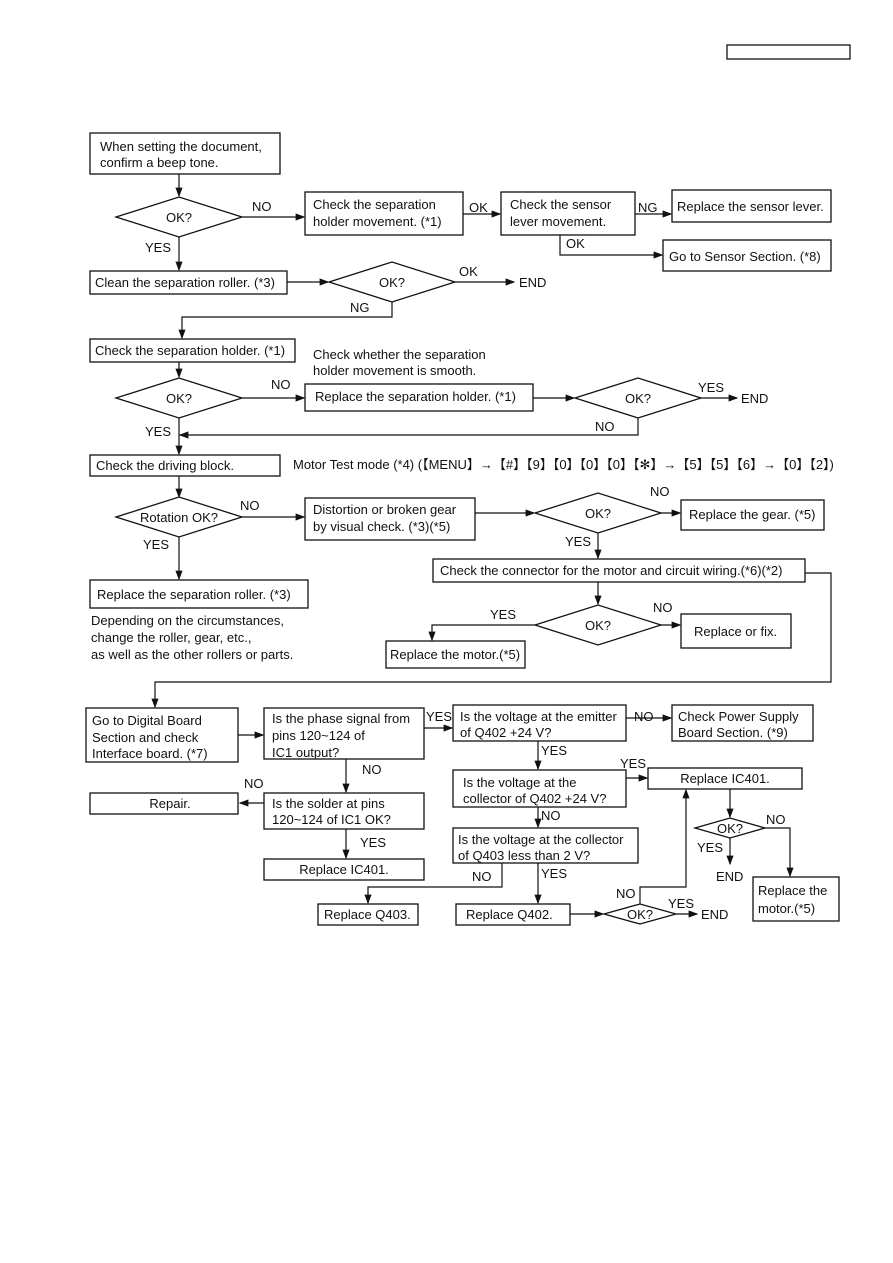  Describe the element at coordinates (328, 803) in the screenshot. I see `box-text: Is the solder at pins` at that location.